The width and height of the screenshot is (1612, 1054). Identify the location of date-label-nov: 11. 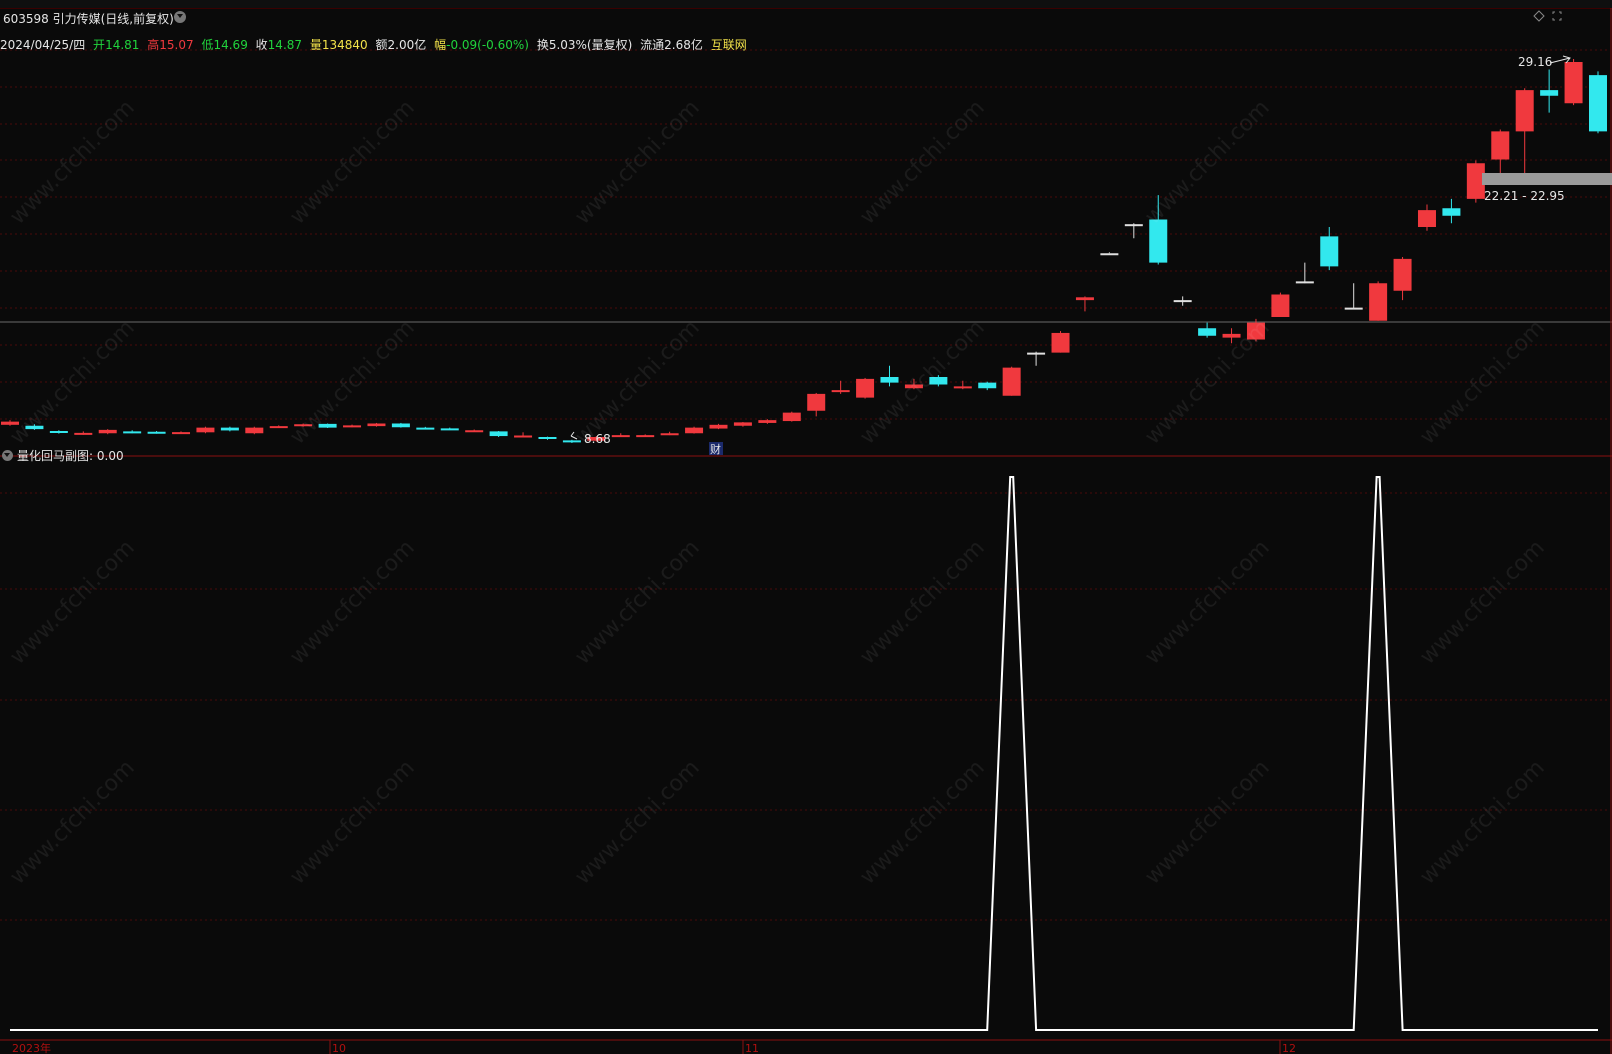
(752, 1048).